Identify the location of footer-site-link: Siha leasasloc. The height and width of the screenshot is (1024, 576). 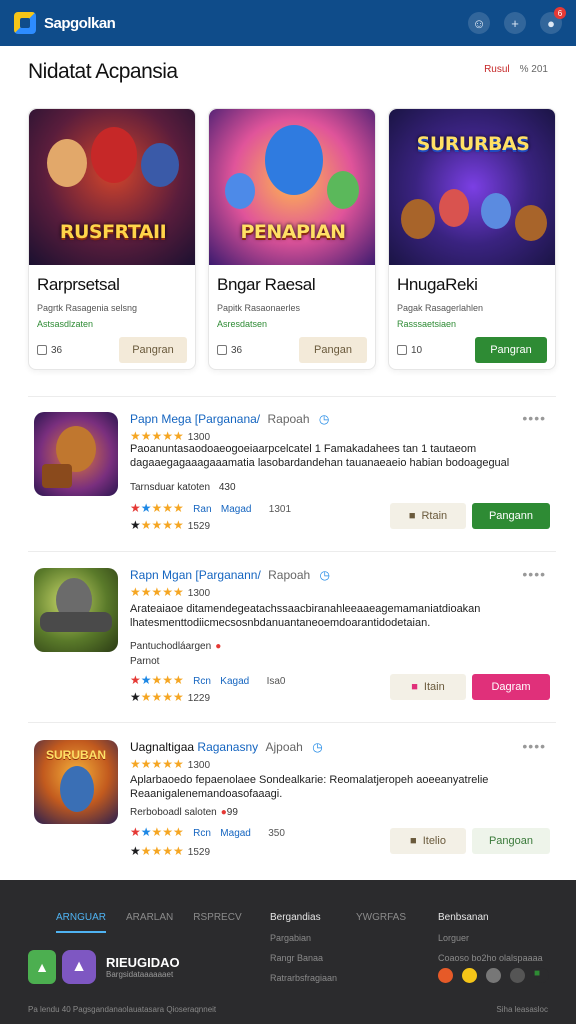
(522, 1009).